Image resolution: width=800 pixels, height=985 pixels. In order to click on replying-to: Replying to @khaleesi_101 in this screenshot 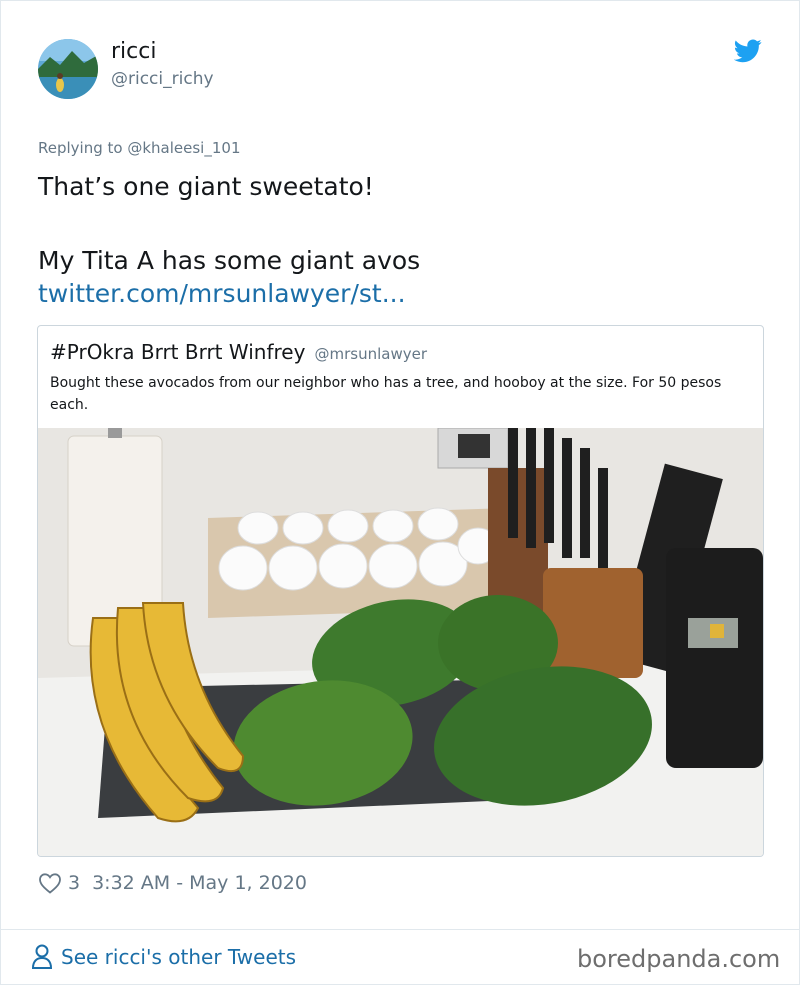, I will do `click(139, 148)`.